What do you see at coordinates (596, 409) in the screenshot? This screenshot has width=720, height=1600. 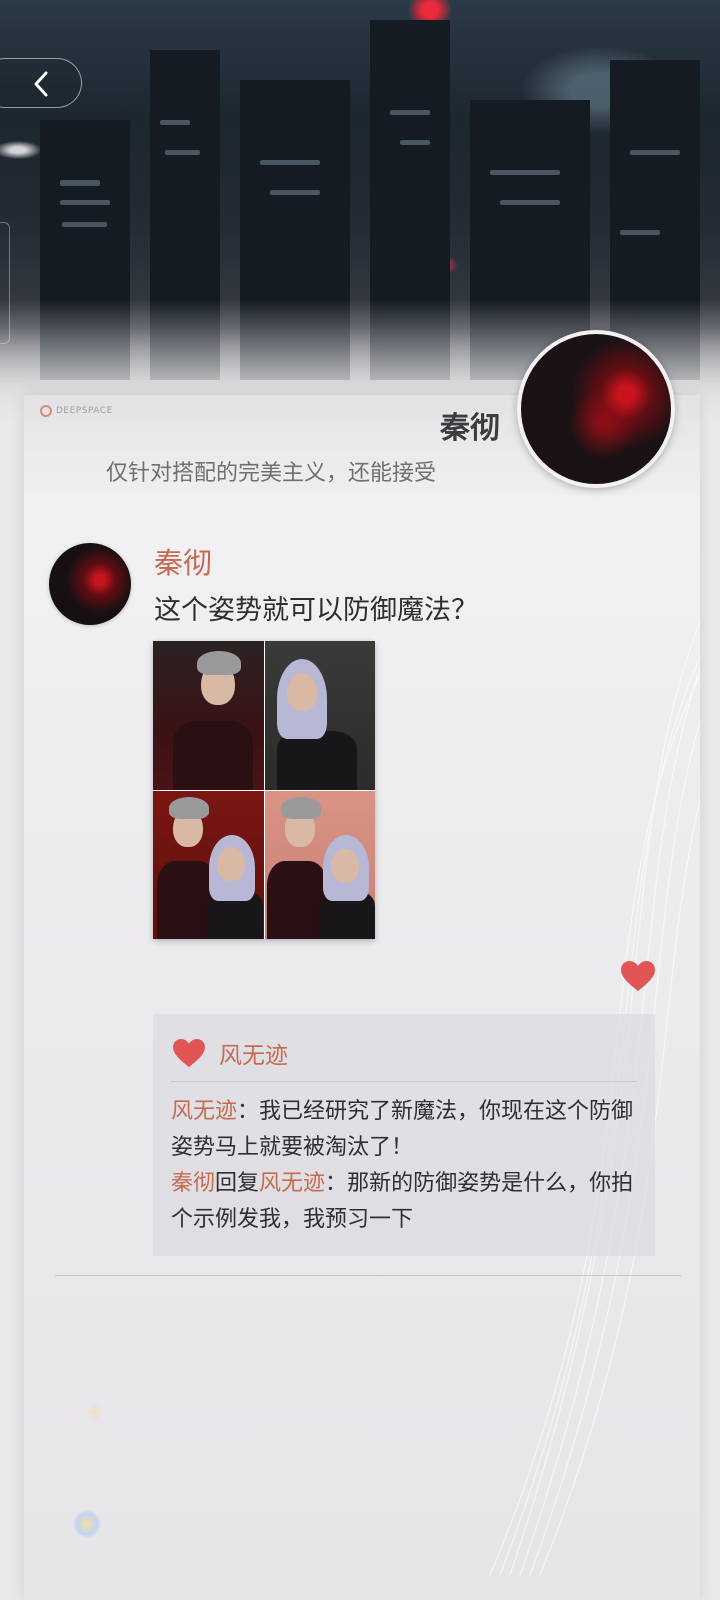 I see `profile-avatar` at bounding box center [596, 409].